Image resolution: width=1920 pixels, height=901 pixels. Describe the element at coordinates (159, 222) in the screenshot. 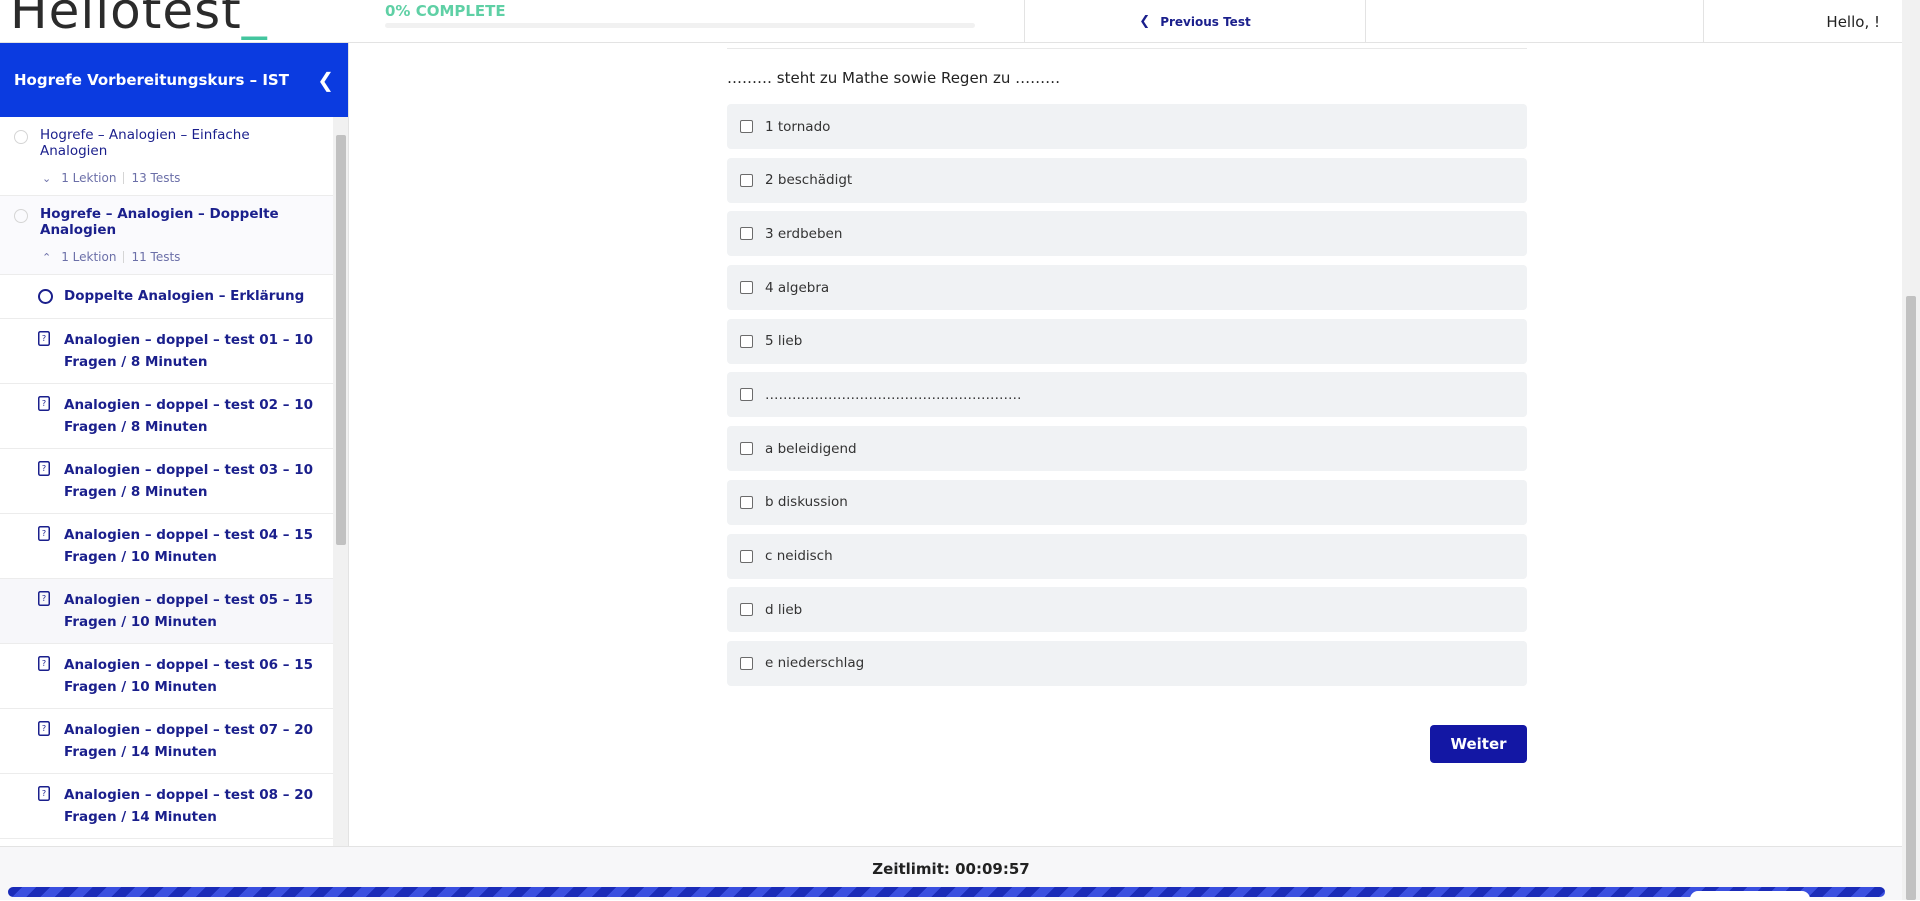

I see `section-label: Hogrefe – Analogien – Doppelte Analogien` at that location.